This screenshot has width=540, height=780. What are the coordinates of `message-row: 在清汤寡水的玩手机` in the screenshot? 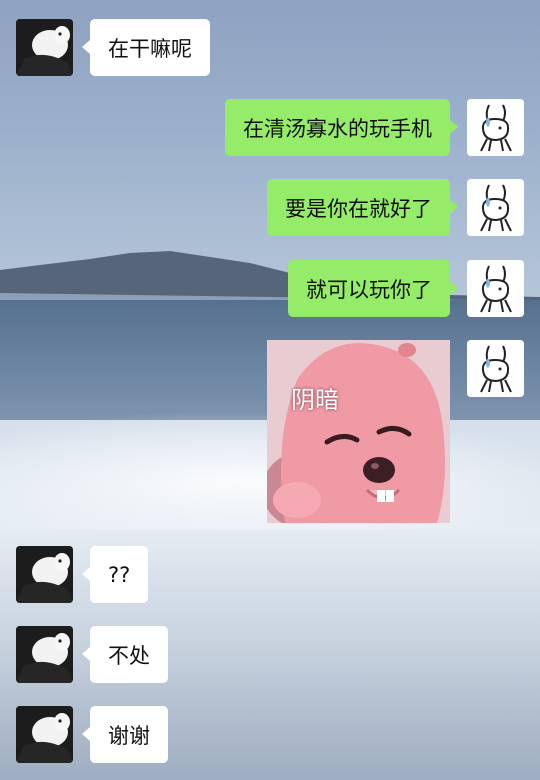 It's located at (374, 127).